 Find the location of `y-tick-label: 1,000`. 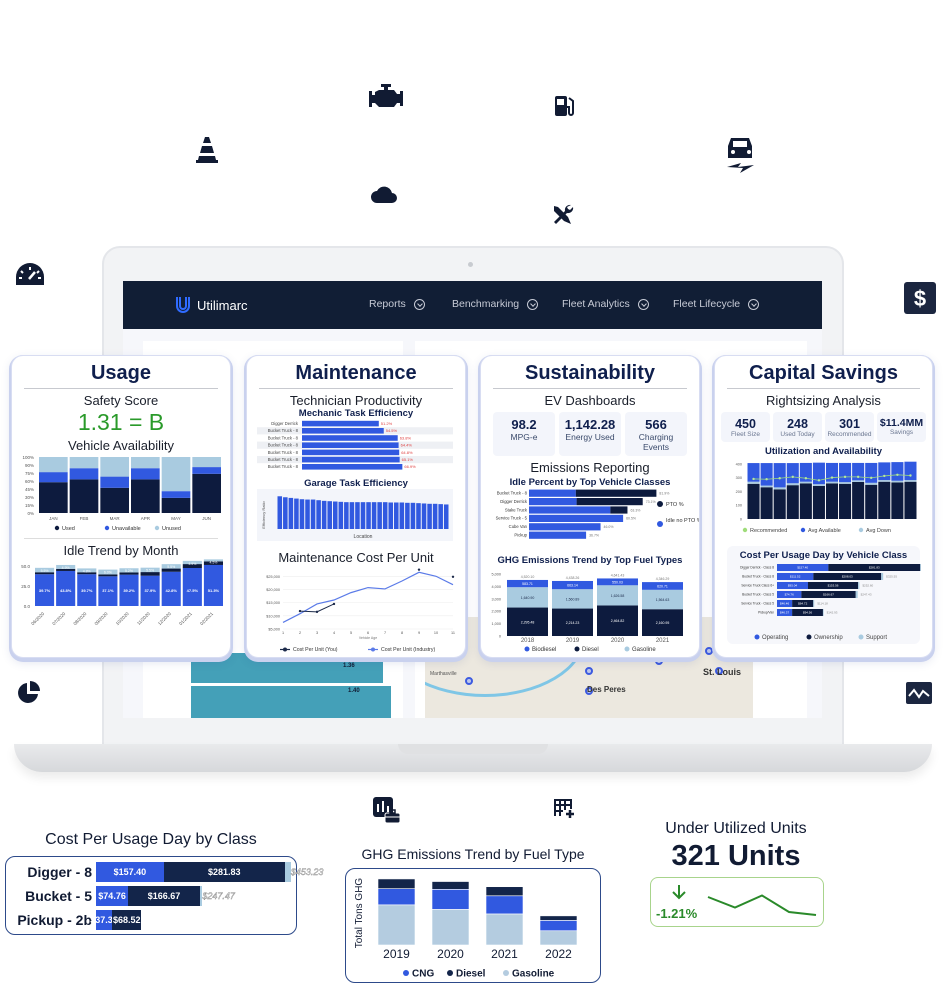

y-tick-label: 1,000 is located at coordinates (496, 624).